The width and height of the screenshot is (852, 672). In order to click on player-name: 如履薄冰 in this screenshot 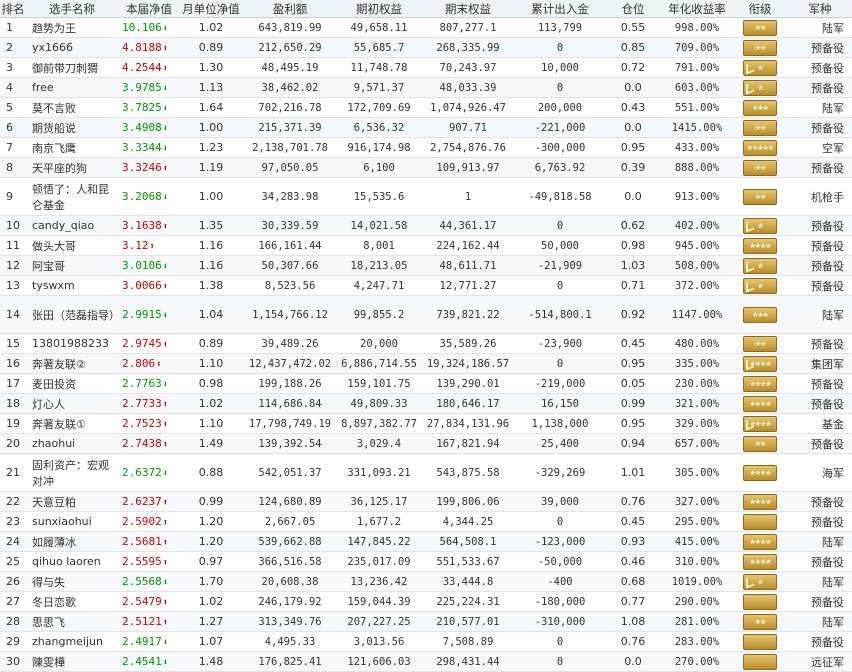, I will do `click(72, 541)`.